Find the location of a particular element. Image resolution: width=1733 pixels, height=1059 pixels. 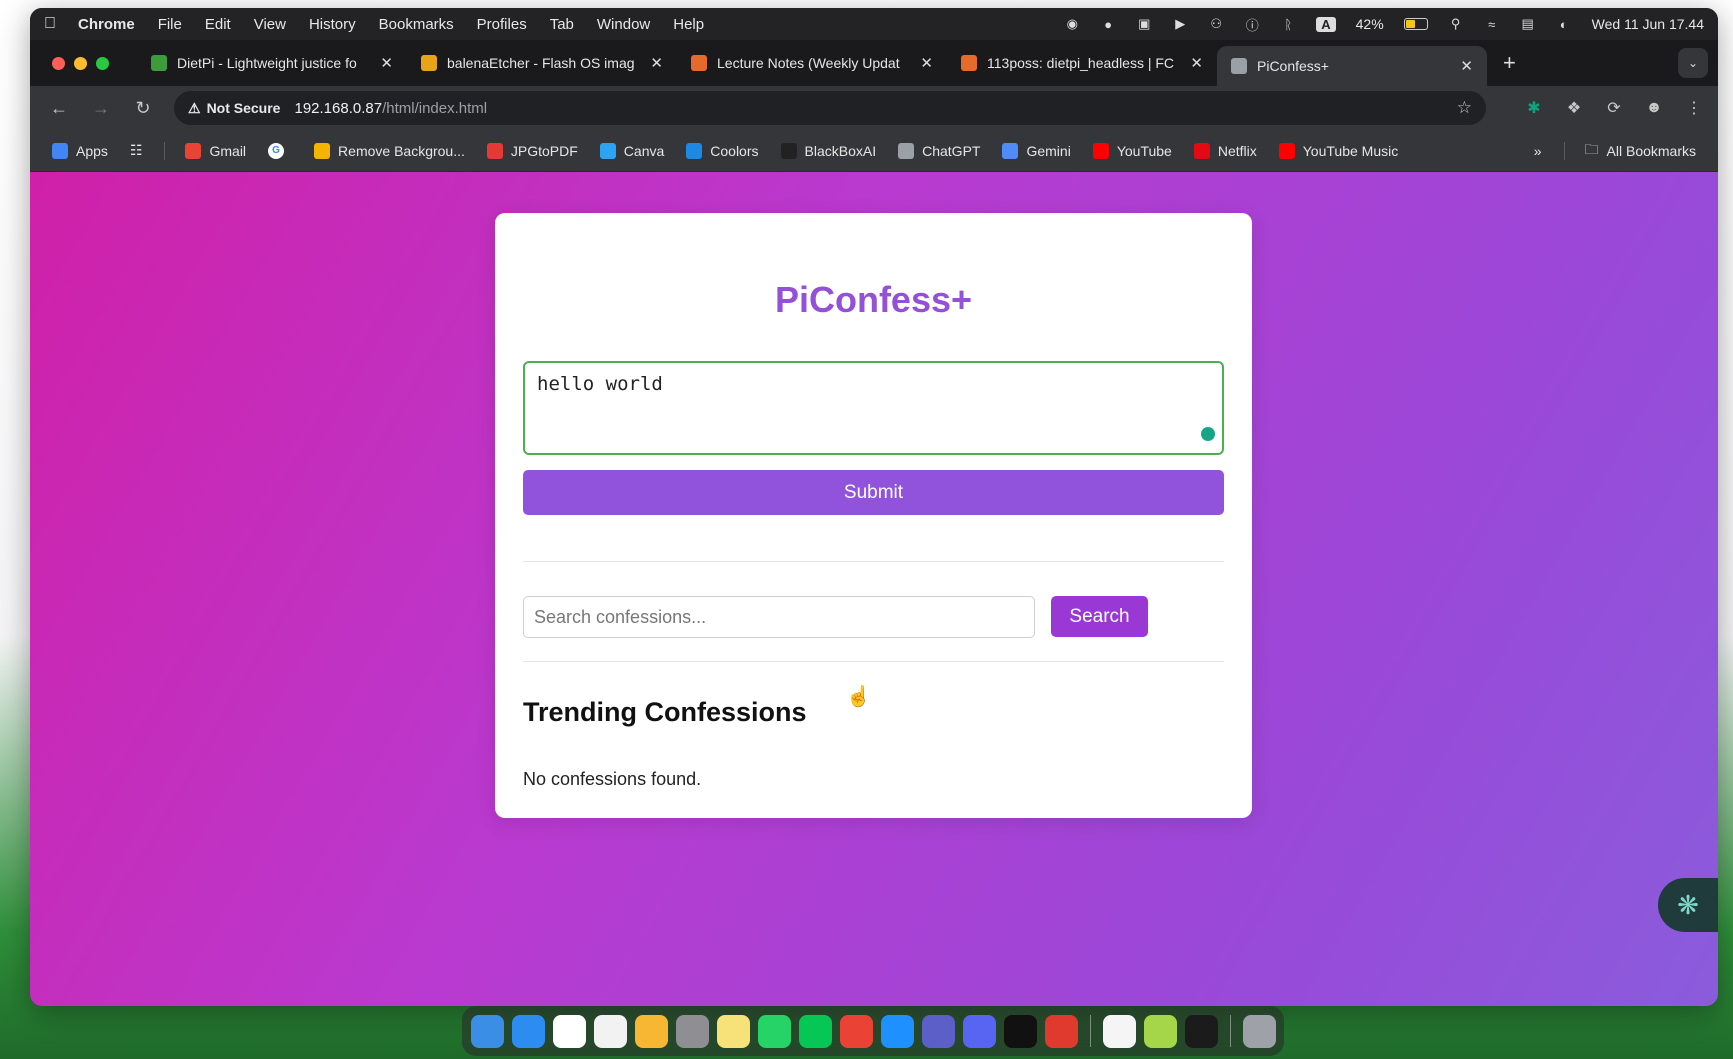

section-divider is located at coordinates (873, 661).